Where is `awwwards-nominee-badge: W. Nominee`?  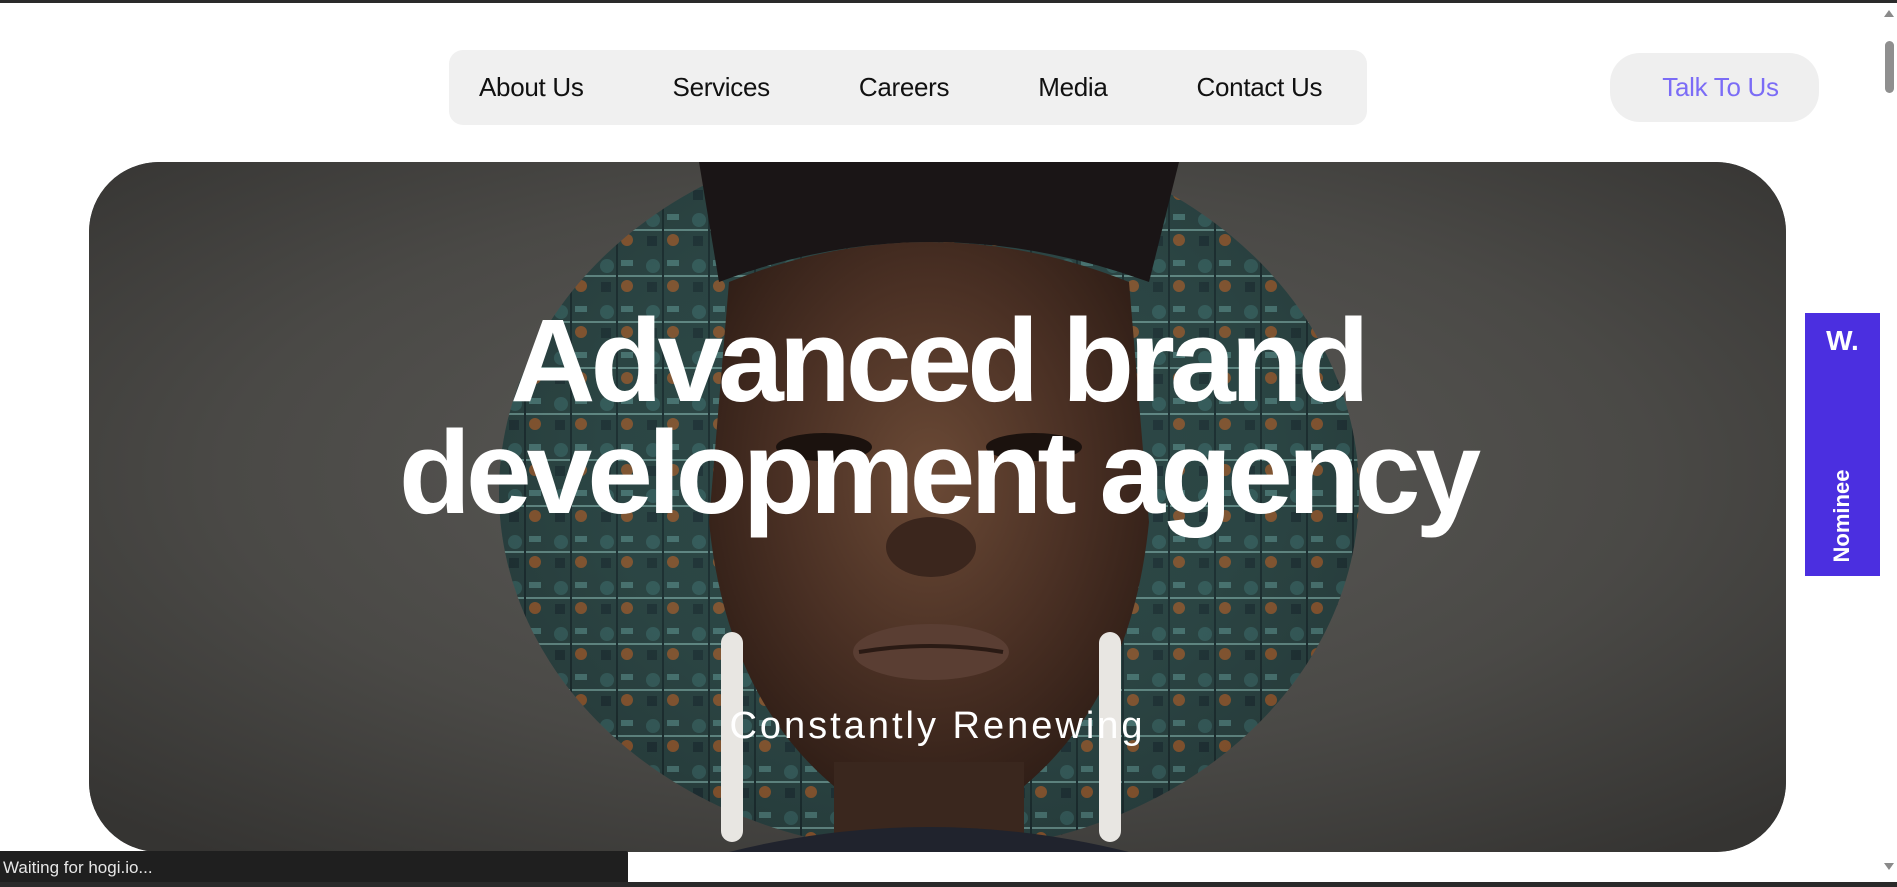 awwwards-nominee-badge: W. Nominee is located at coordinates (1842, 444).